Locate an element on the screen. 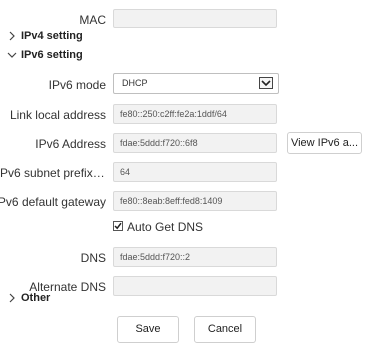 The image size is (379, 345). other-setting-header: Other is located at coordinates (28, 298).